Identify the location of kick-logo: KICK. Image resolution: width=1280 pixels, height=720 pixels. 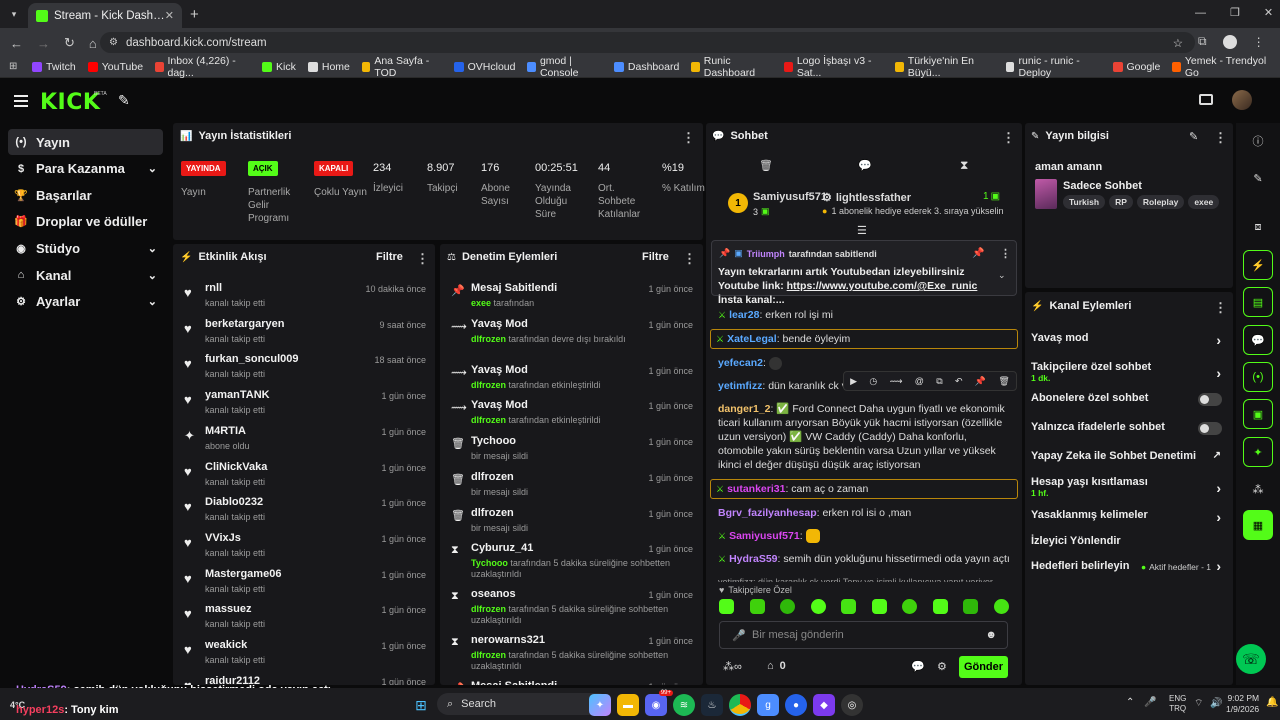
(70, 102).